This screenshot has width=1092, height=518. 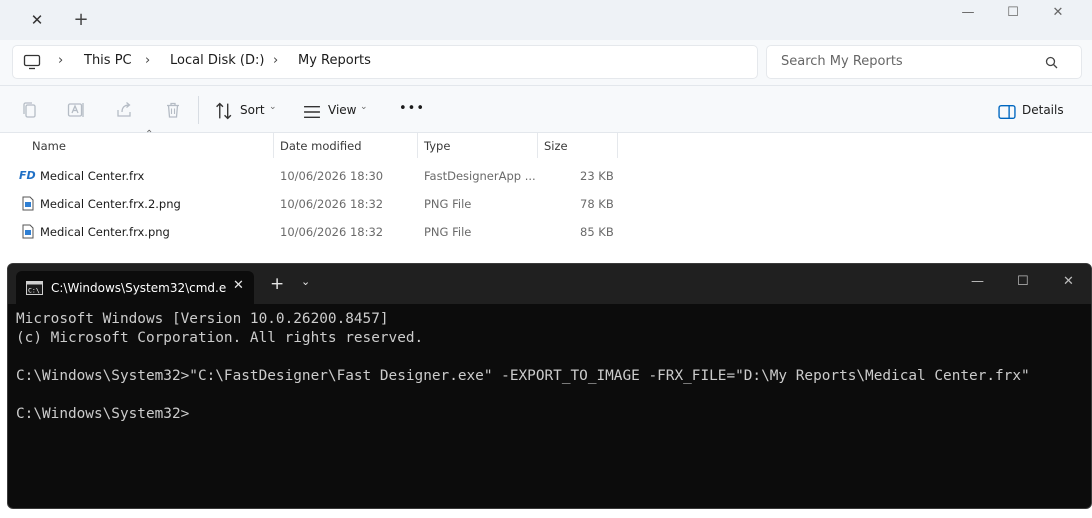 What do you see at coordinates (125, 110) in the screenshot?
I see `share-icon` at bounding box center [125, 110].